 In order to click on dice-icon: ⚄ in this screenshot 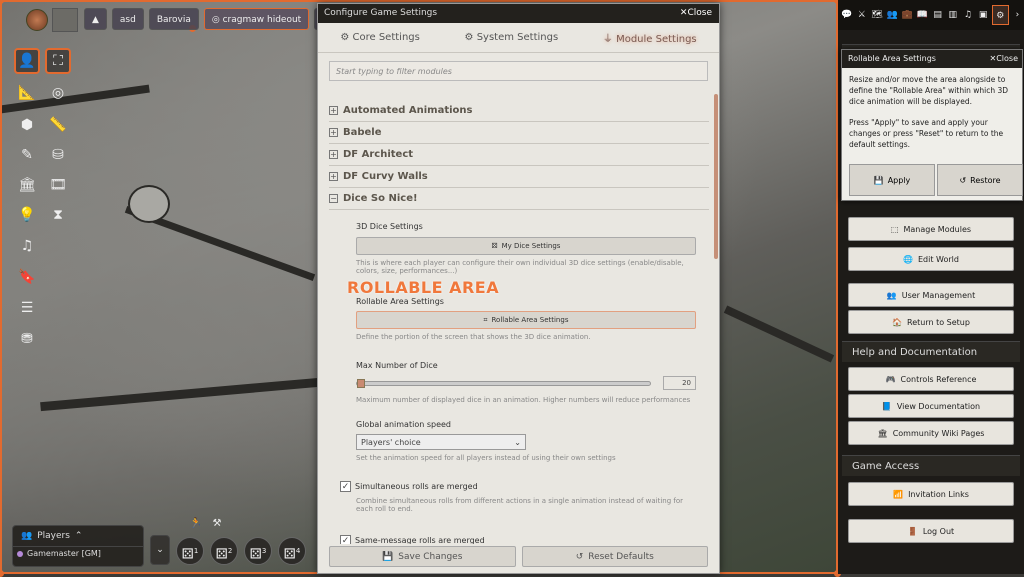, I will do `click(494, 246)`.